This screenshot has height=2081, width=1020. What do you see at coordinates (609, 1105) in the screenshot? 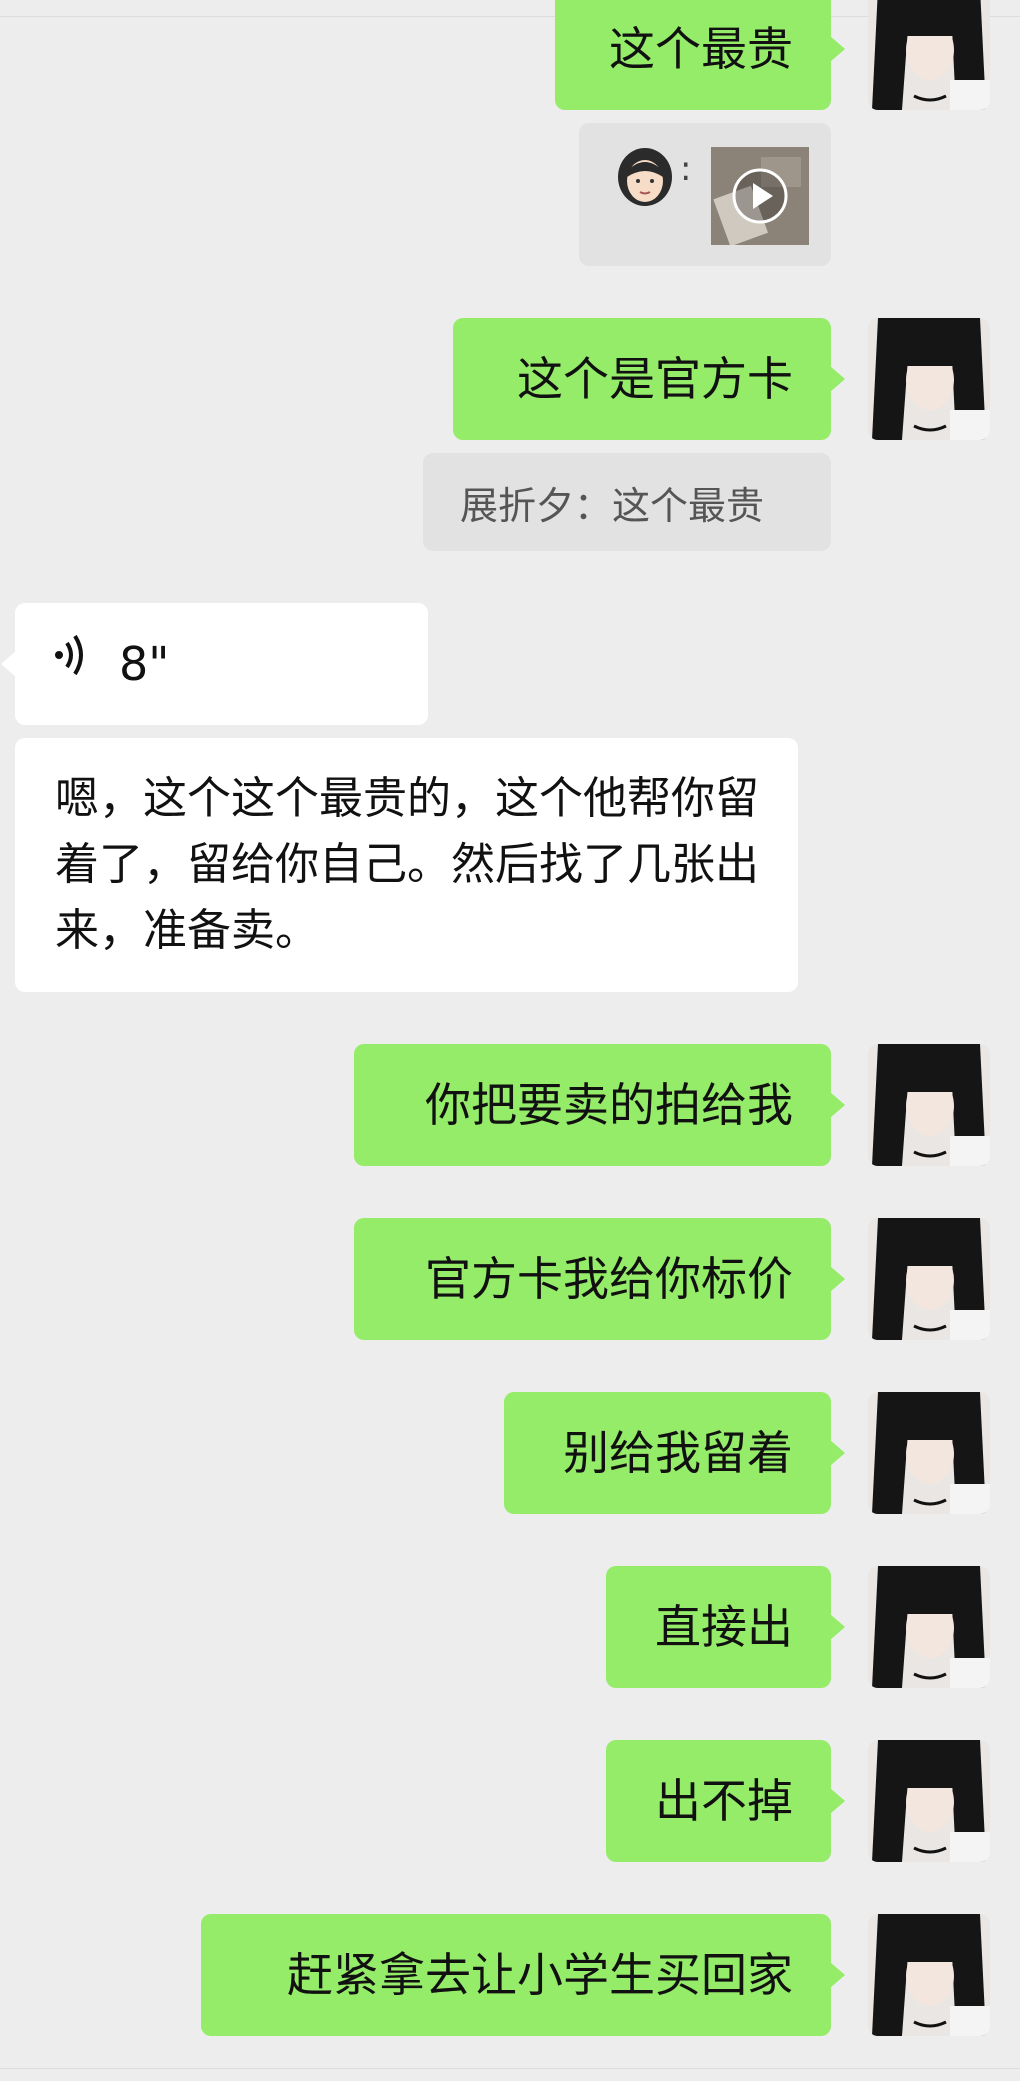
I see `message-text: 你把要卖的拍给我` at bounding box center [609, 1105].